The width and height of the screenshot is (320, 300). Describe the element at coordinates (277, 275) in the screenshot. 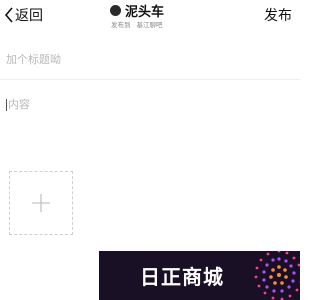

I see `dot-burst-icon` at that location.